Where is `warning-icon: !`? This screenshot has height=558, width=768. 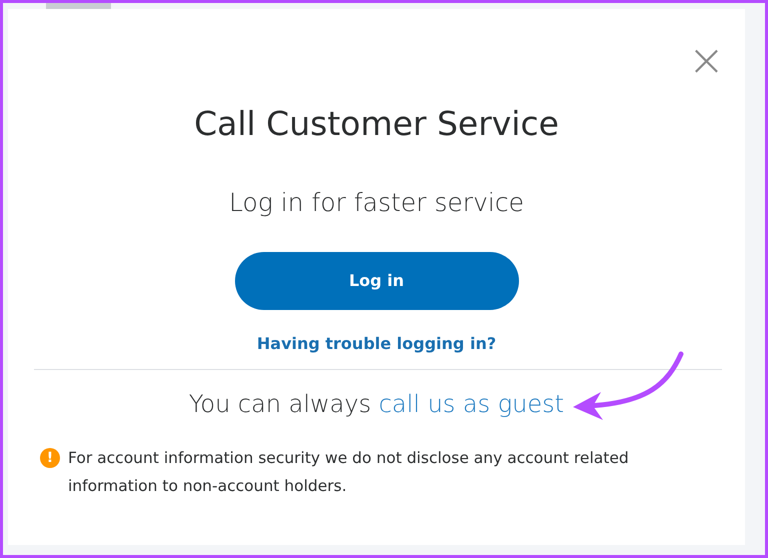 warning-icon: ! is located at coordinates (50, 458).